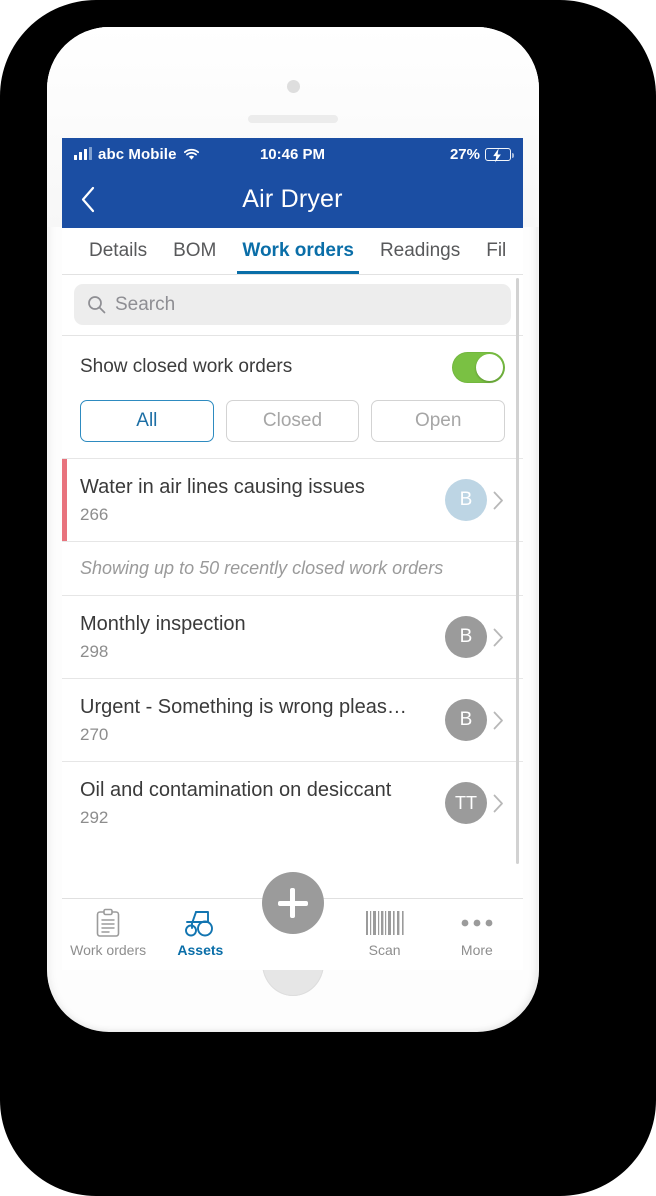 Image resolution: width=656 pixels, height=1196 pixels. I want to click on table-row: Urgent - Something is wrong pleas… 270 B, so click(292, 719).